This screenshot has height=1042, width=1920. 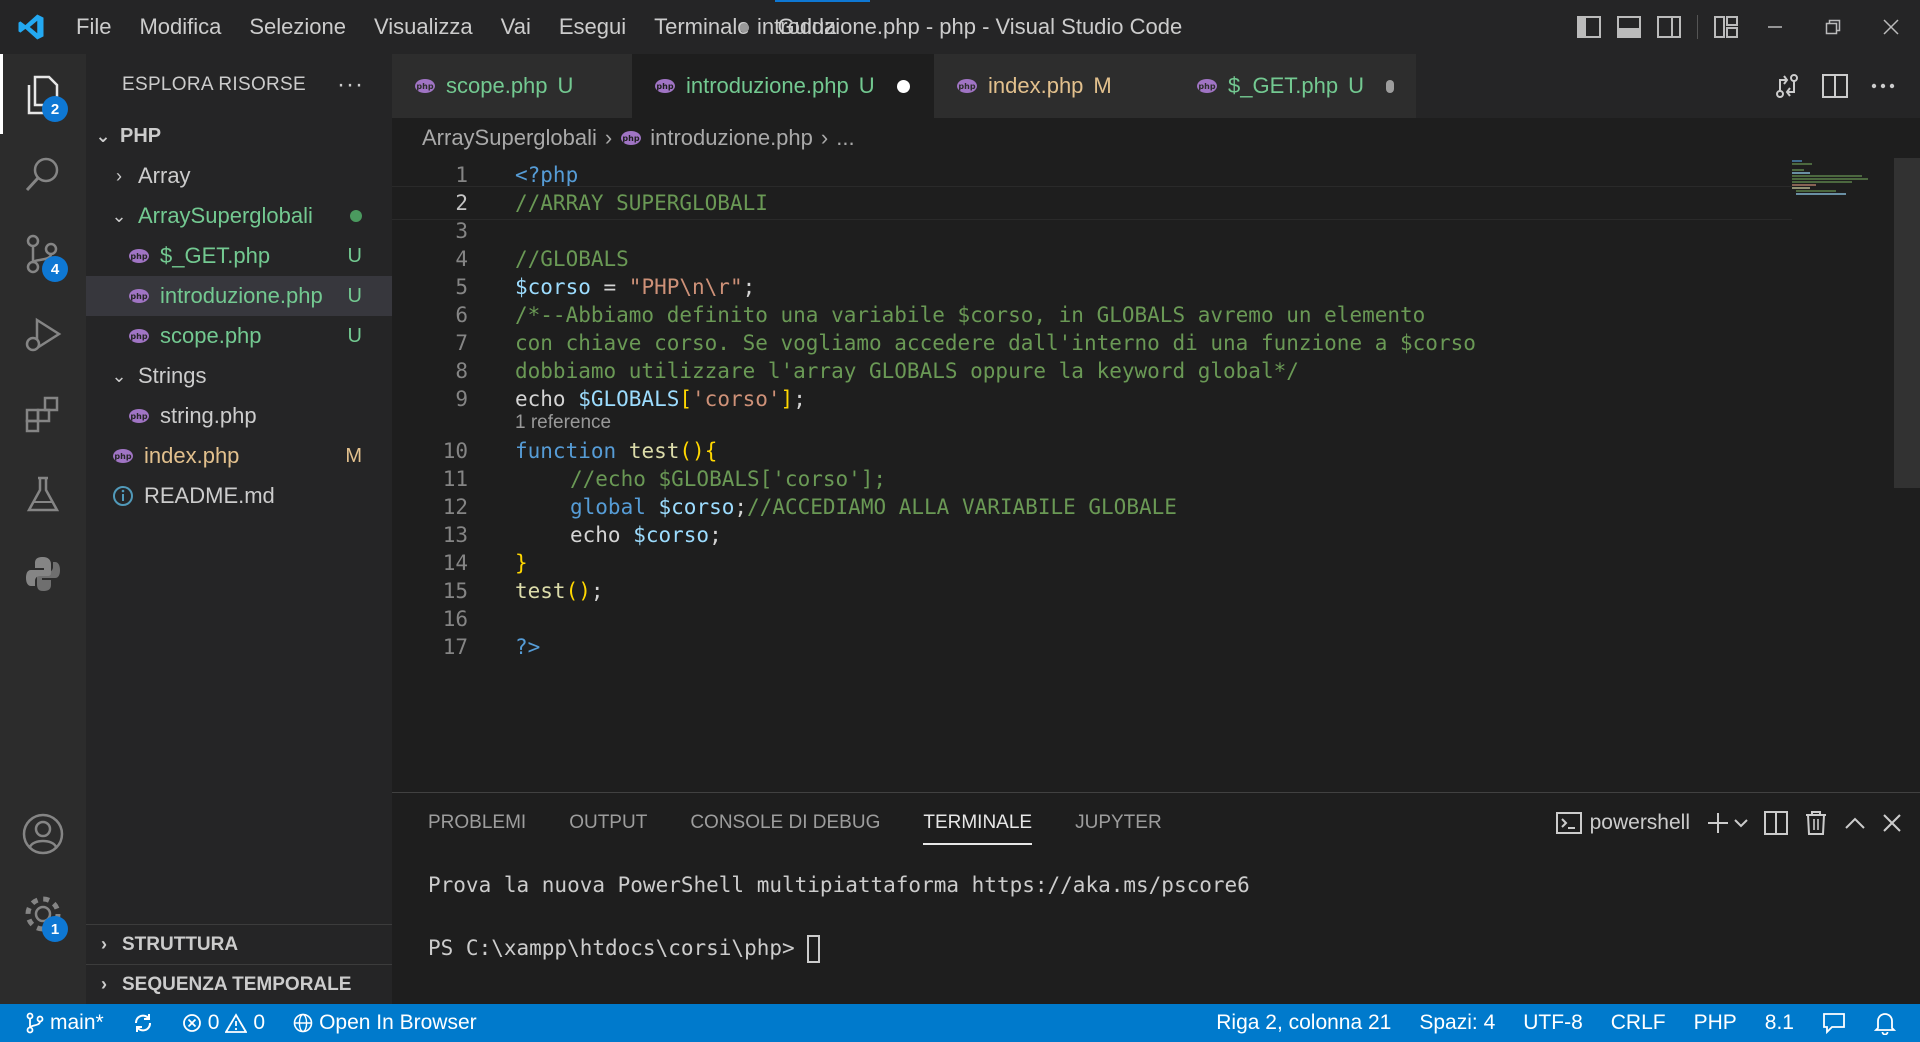 I want to click on timeline-section: › SEQUENZA TEMPORALE, so click(x=239, y=984).